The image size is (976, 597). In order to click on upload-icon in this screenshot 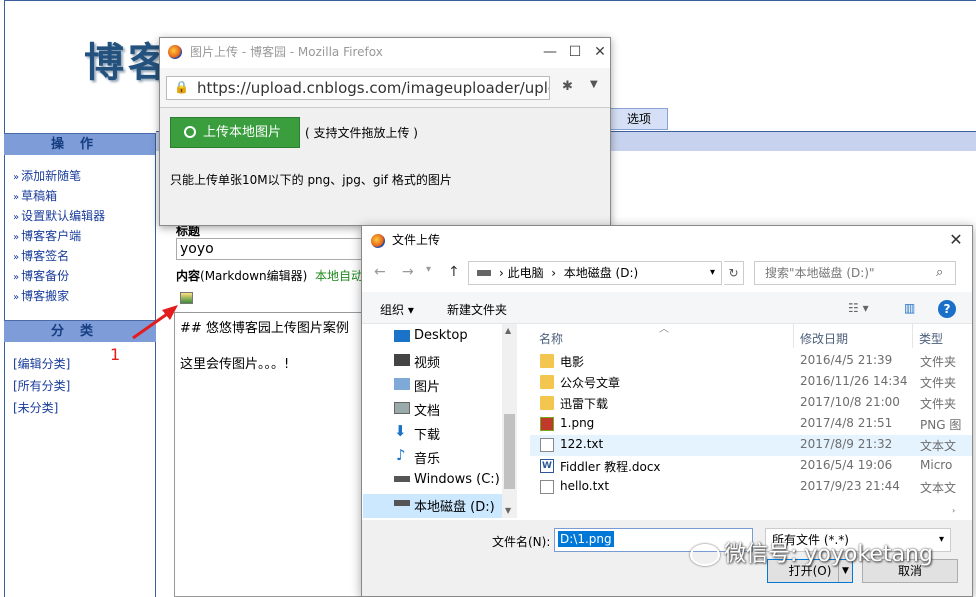, I will do `click(190, 132)`.